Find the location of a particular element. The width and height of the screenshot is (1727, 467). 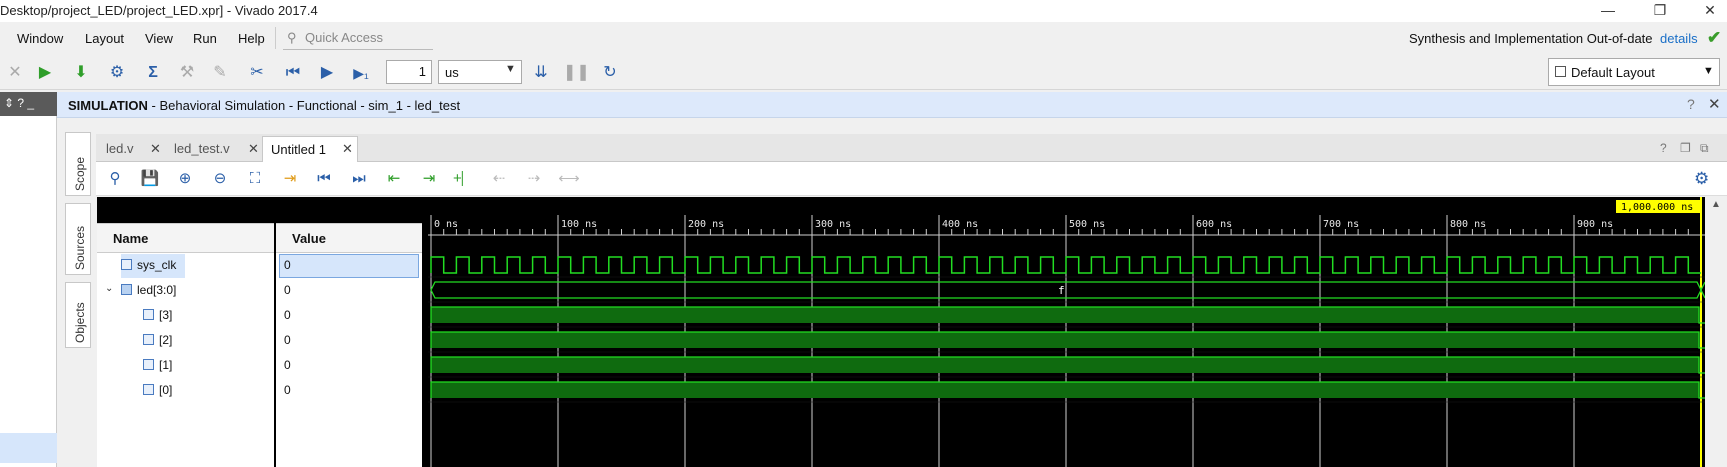

time-tick-label: 600 ns is located at coordinates (1214, 224).